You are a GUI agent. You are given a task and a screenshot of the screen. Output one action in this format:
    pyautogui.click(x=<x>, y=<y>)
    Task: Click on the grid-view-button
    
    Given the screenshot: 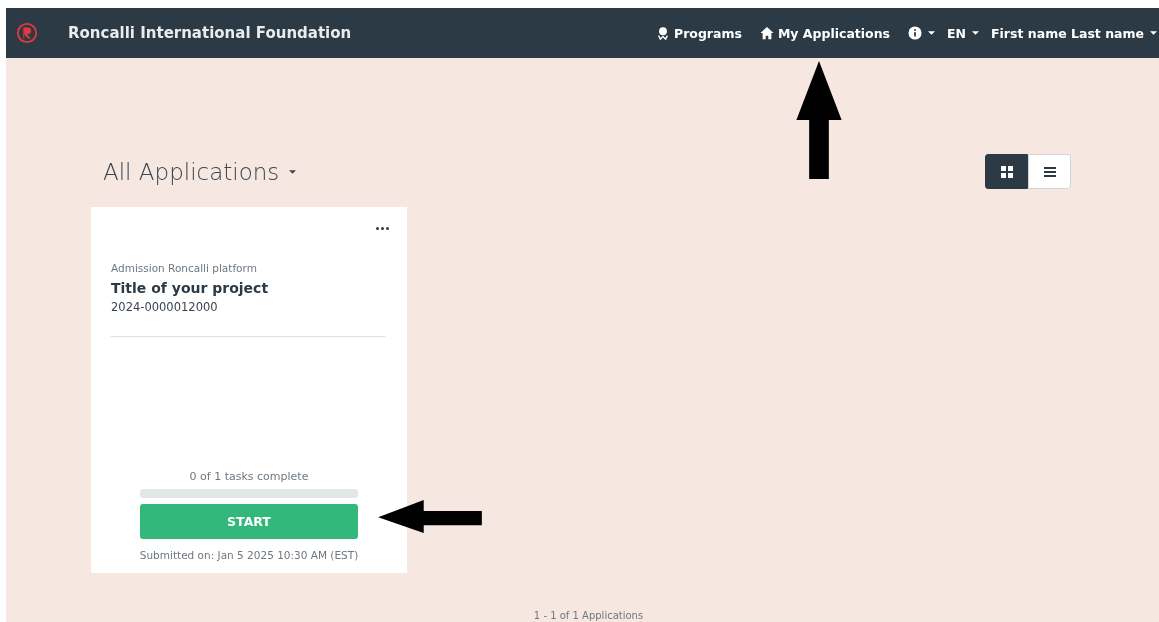 What is the action you would take?
    pyautogui.click(x=1006, y=171)
    